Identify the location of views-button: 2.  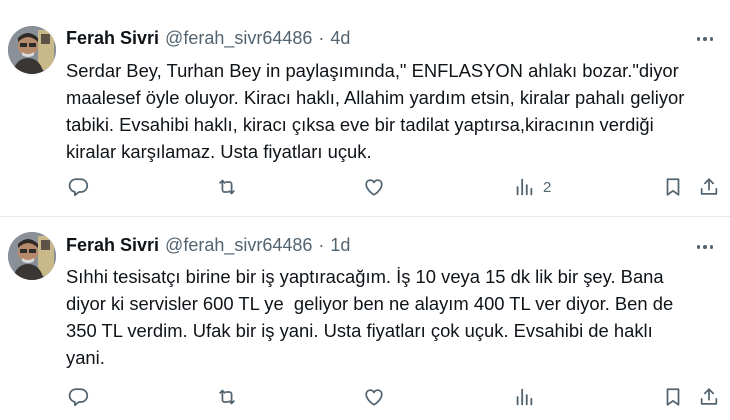
(532, 187).